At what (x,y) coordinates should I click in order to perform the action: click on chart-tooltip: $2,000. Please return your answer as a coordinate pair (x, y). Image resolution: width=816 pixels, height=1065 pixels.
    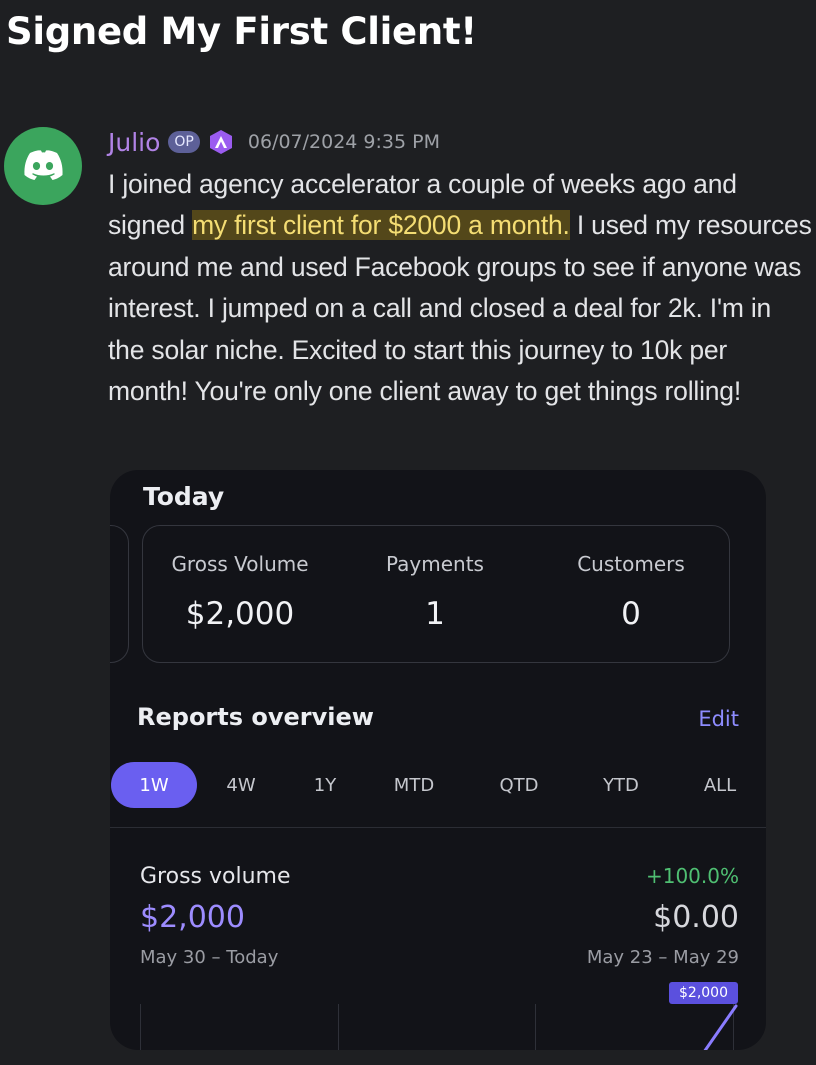
    Looking at the image, I should click on (703, 993).